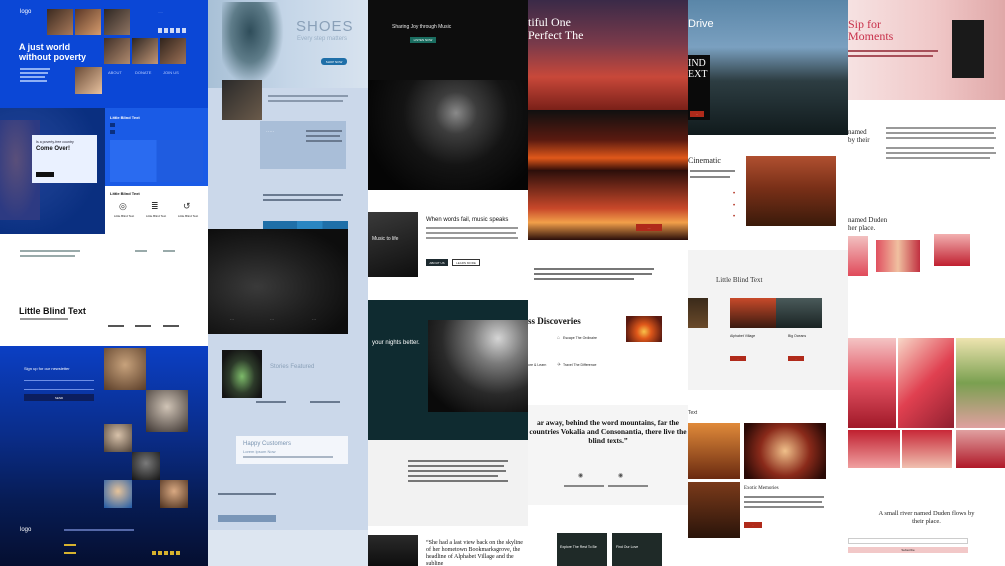 Image resolution: width=1005 pixels, height=566 pixels. Describe the element at coordinates (115, 72) in the screenshot. I see `nav-about-link: ABOUT` at that location.